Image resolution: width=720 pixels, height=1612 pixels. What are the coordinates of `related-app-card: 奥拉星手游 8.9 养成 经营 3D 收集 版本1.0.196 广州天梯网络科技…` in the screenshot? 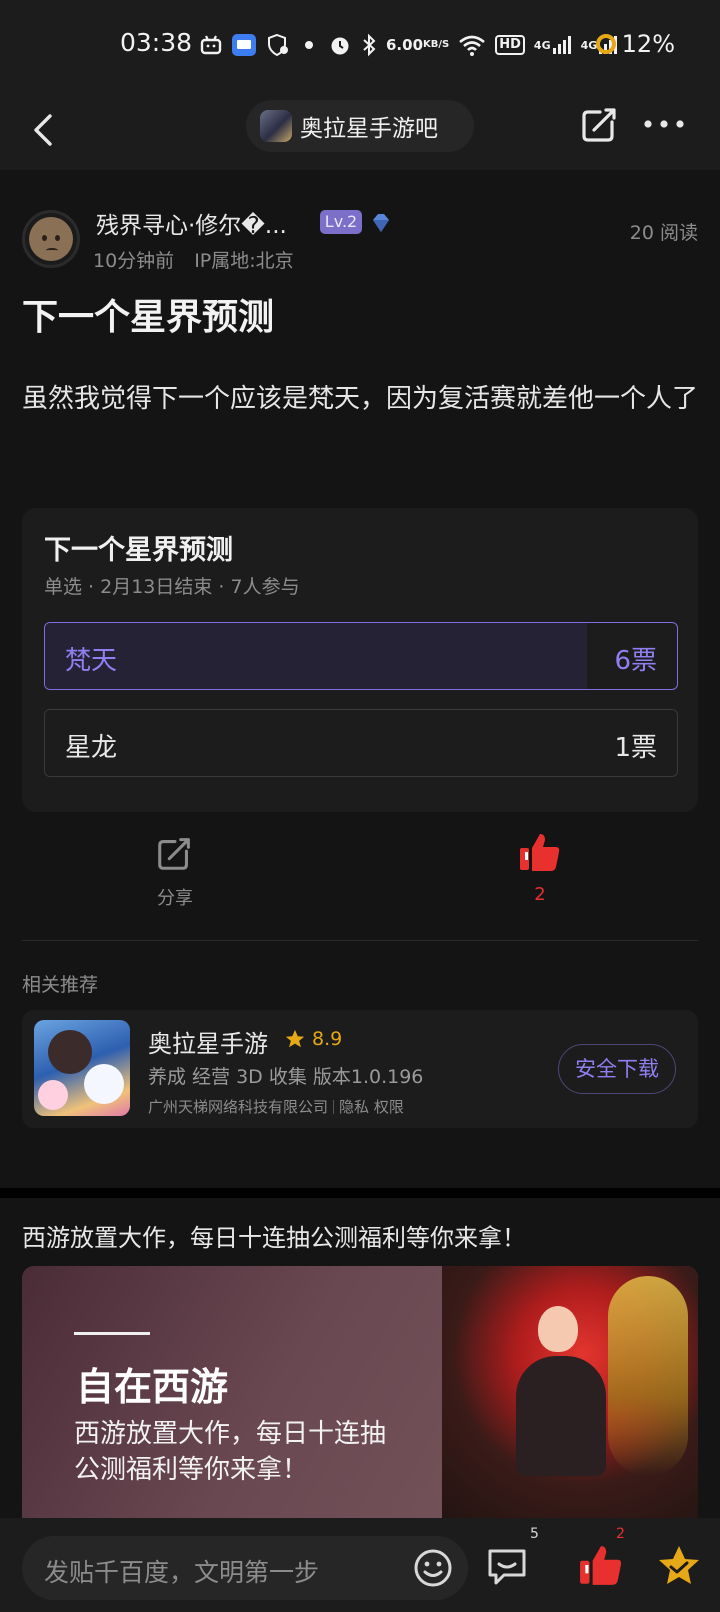 It's located at (360, 1069).